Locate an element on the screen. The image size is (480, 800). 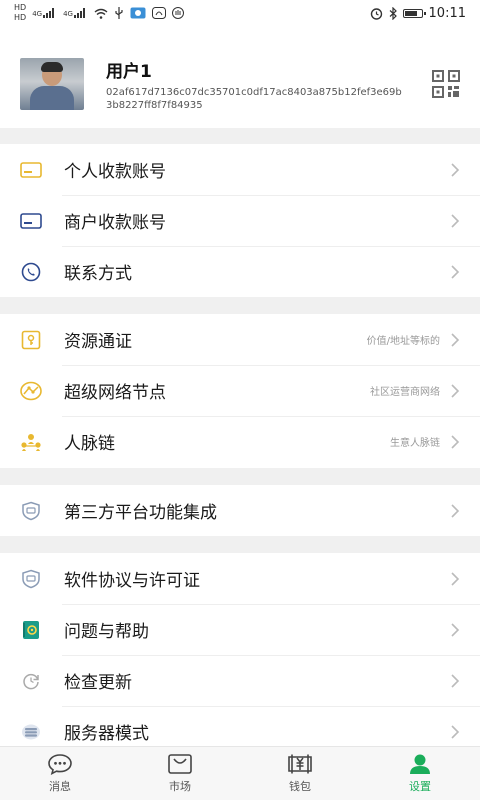
tab-settings: 设置 is located at coordinates (420, 773).